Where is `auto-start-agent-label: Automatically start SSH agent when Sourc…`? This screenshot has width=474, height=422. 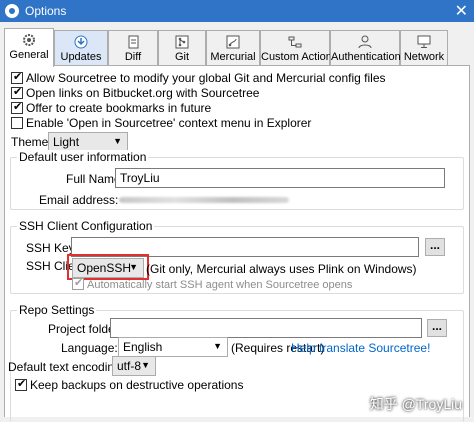 auto-start-agent-label: Automatically start SSH agent when Sourc… is located at coordinates (220, 285).